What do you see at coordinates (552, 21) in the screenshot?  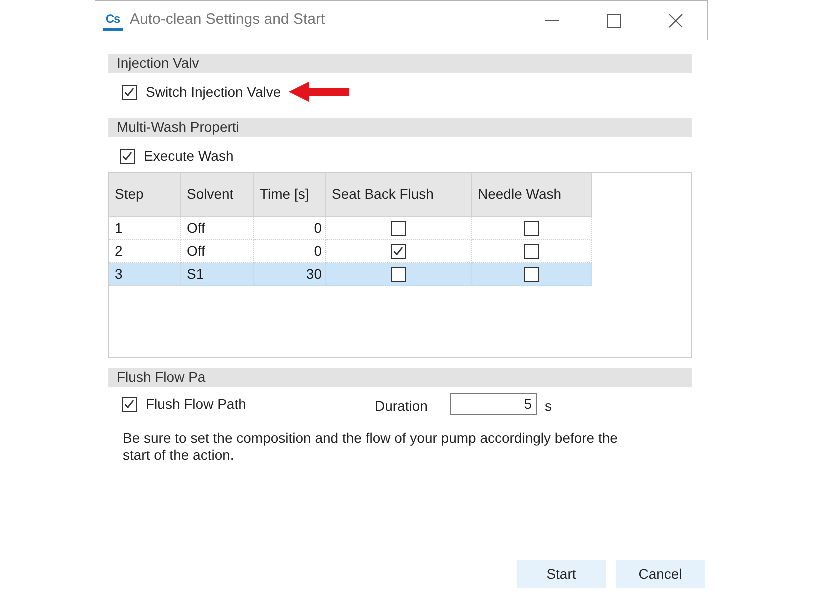 I see `minimize-icon` at bounding box center [552, 21].